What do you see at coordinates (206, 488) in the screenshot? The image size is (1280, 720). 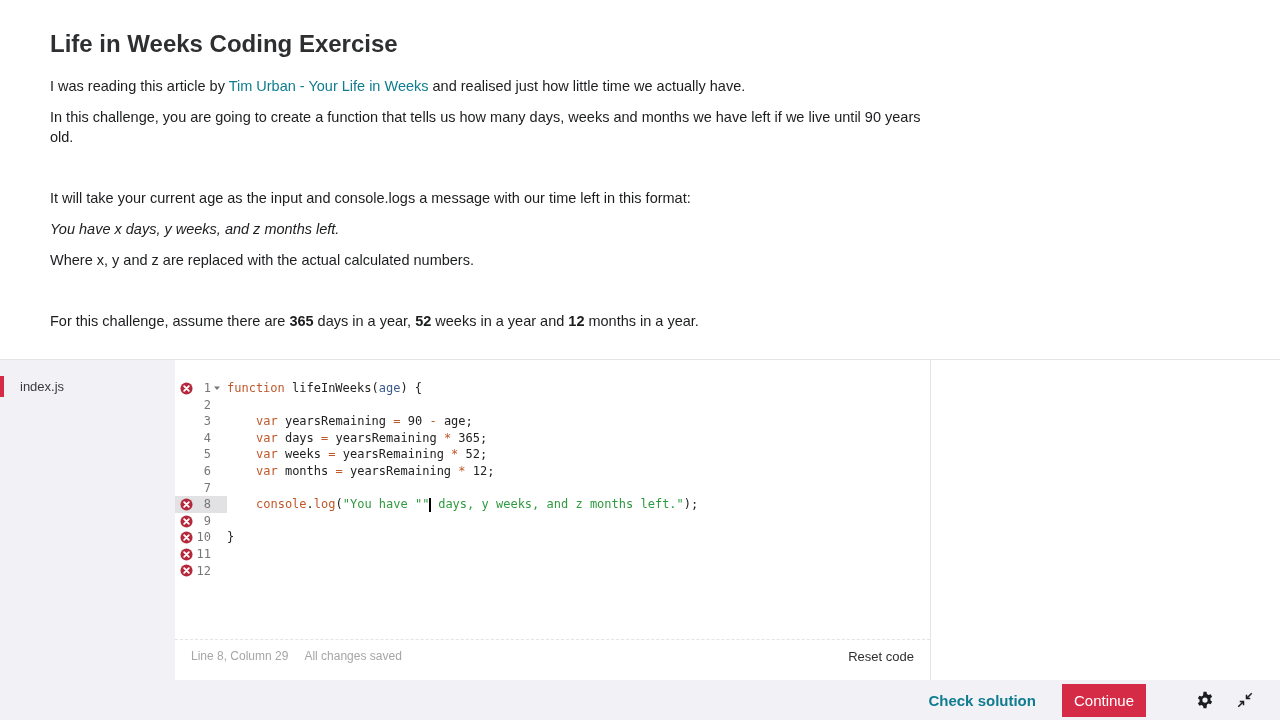 I see `line-number: 7` at bounding box center [206, 488].